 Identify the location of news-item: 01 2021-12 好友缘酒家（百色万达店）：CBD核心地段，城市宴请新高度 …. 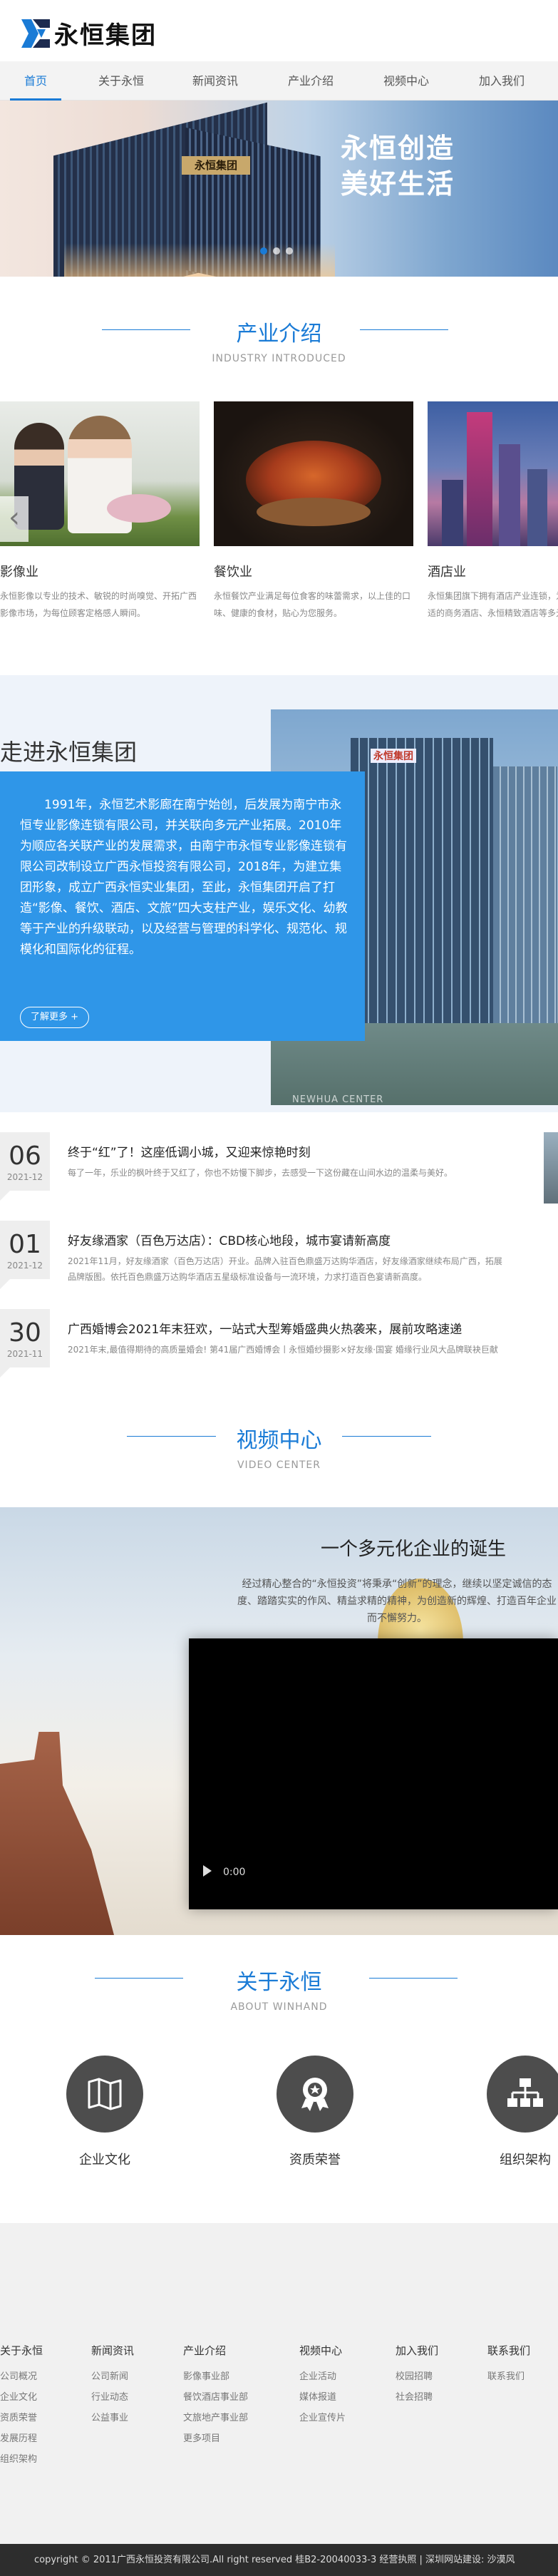
(279, 1256).